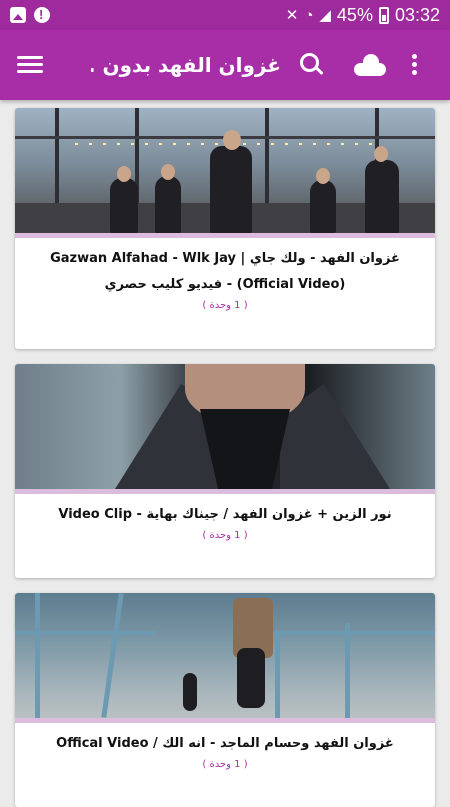 Image resolution: width=450 pixels, height=807 pixels. What do you see at coordinates (415, 65) in the screenshot?
I see `more-icon` at bounding box center [415, 65].